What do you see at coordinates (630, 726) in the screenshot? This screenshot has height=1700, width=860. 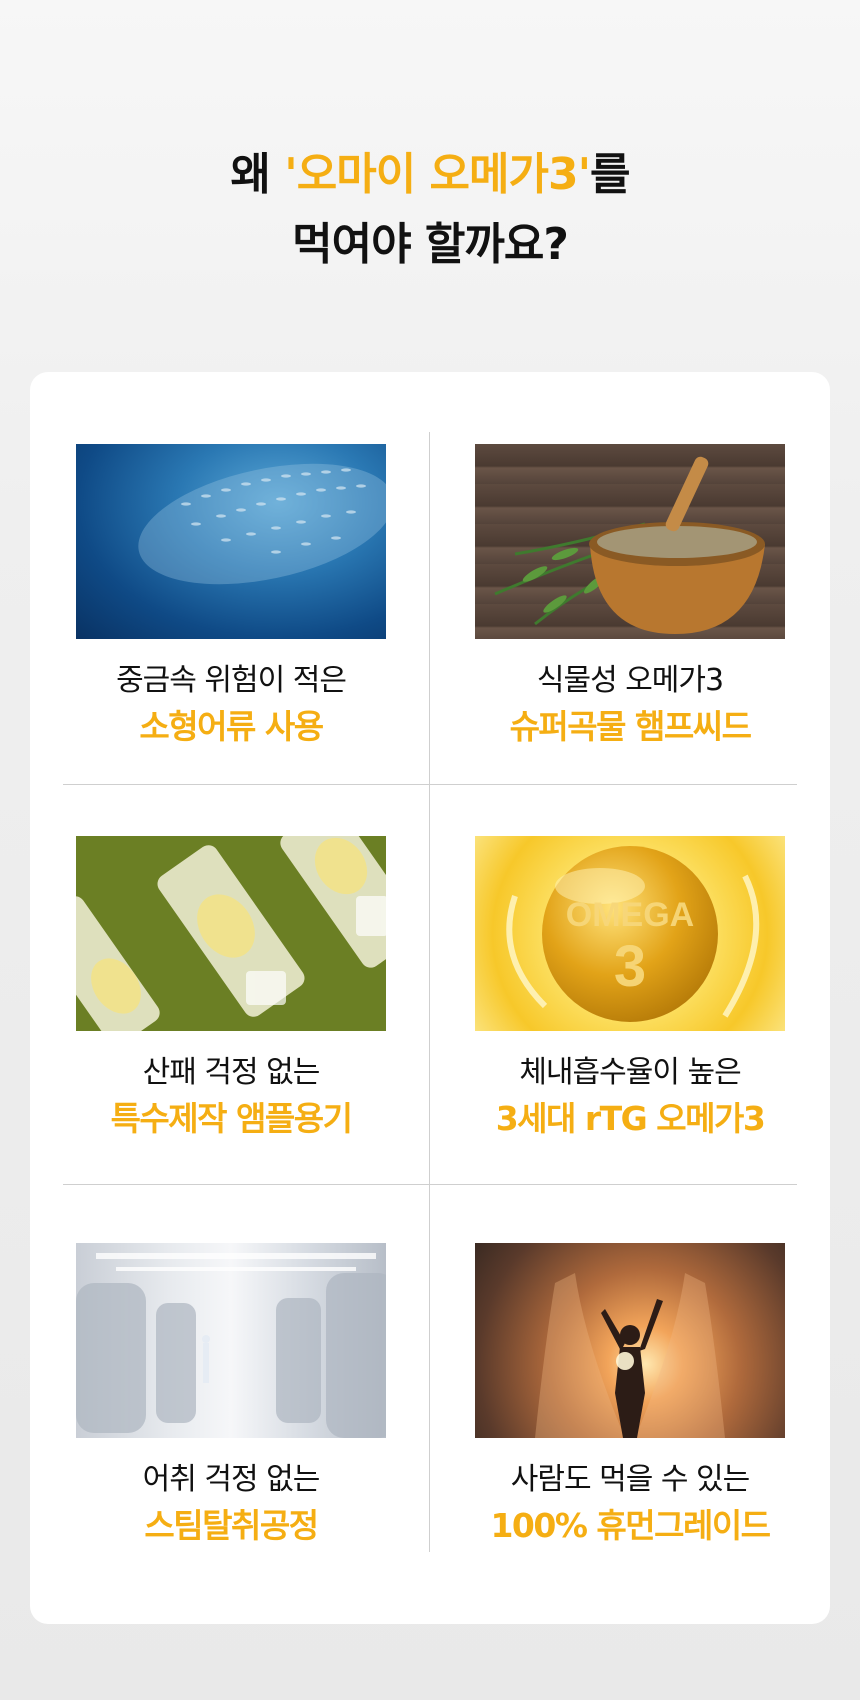 I see `feature-title: 슈퍼곡물 햄프씨드` at bounding box center [630, 726].